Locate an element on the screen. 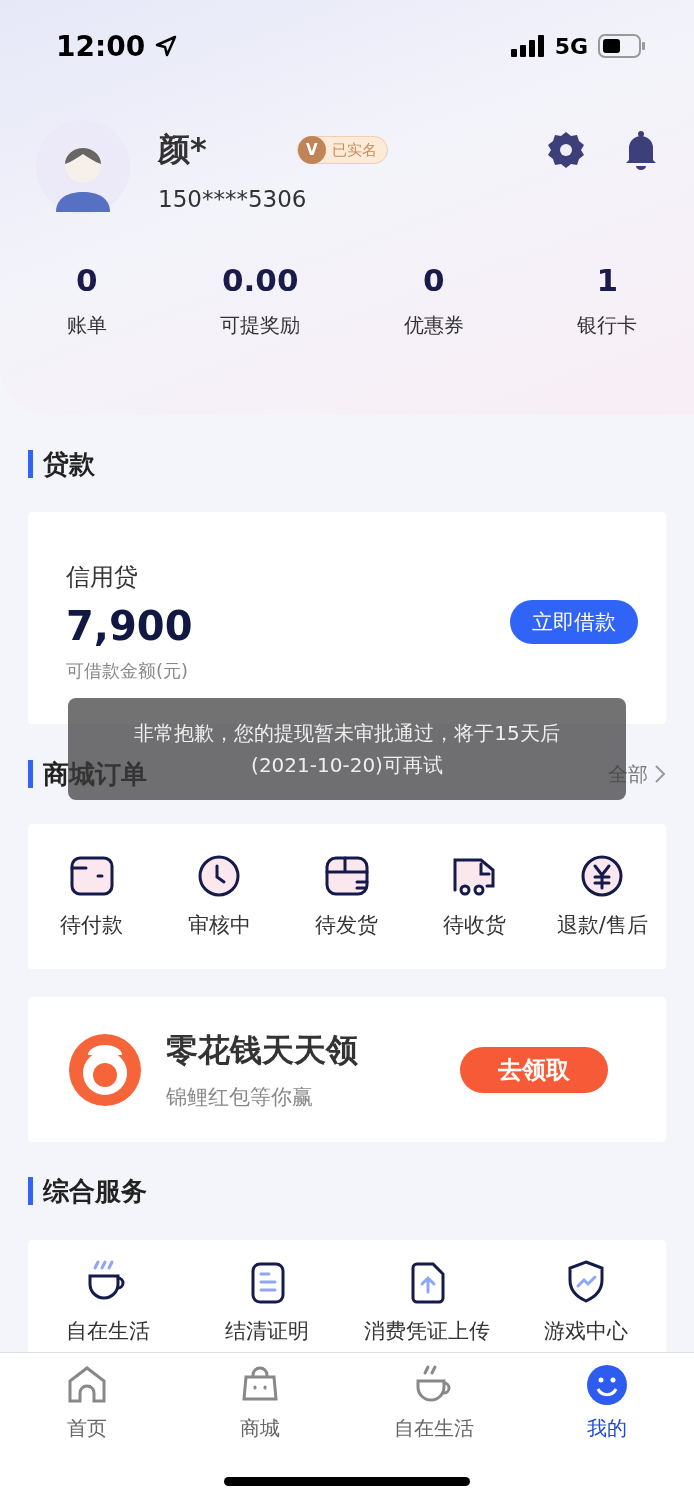 This screenshot has width=694, height=1500. promo-title: 零花钱天天领 is located at coordinates (262, 1050).